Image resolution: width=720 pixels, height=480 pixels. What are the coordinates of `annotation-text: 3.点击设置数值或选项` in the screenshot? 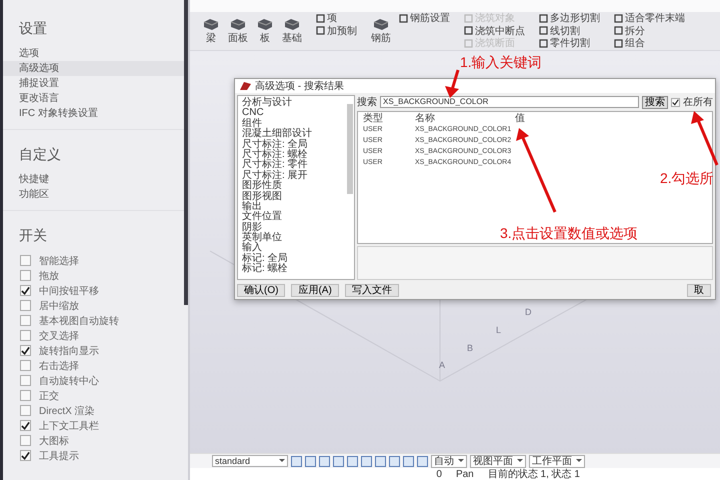 It's located at (569, 234).